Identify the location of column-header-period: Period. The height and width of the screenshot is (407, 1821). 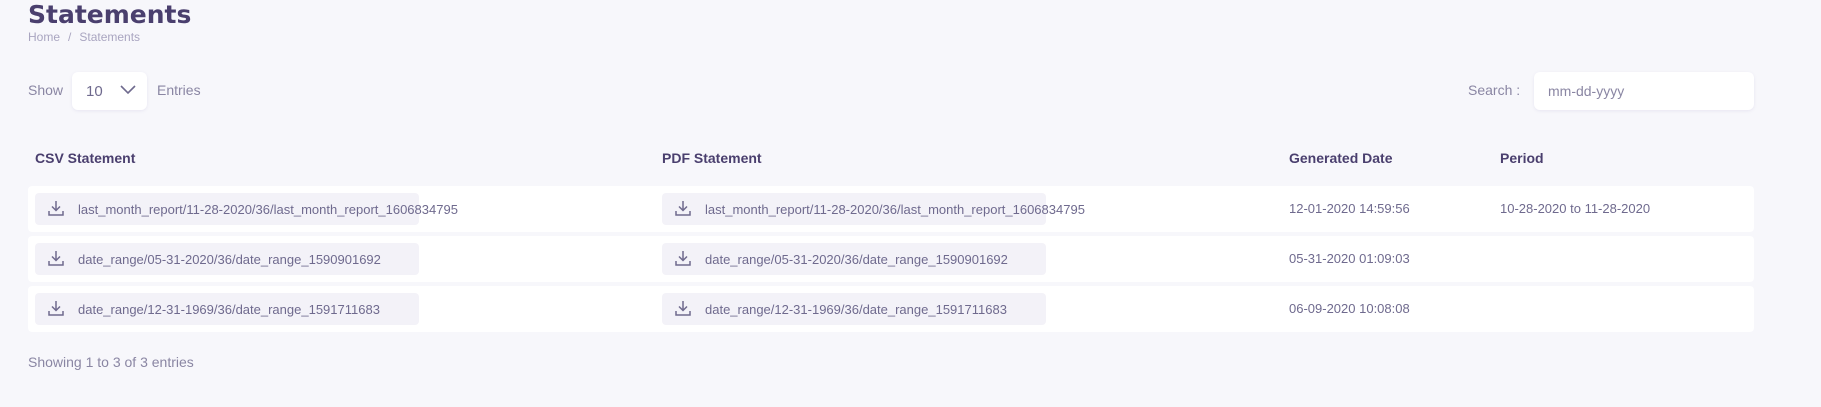
(1522, 158).